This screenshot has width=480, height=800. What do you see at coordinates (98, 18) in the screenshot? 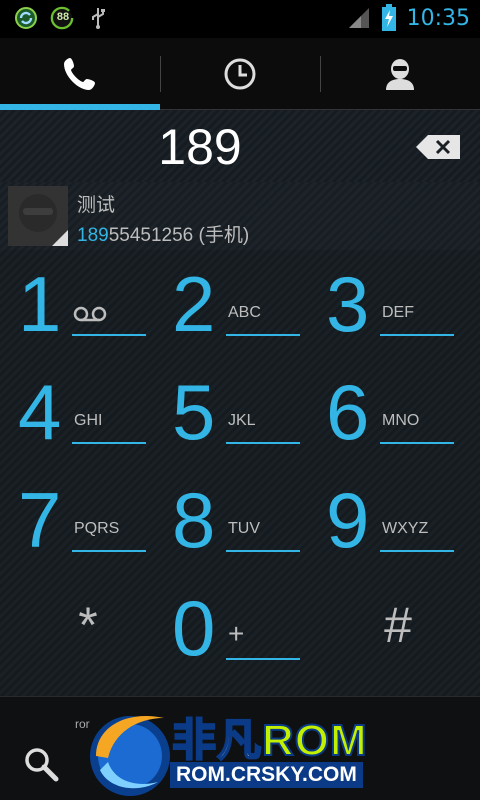
I see `usb-icon` at bounding box center [98, 18].